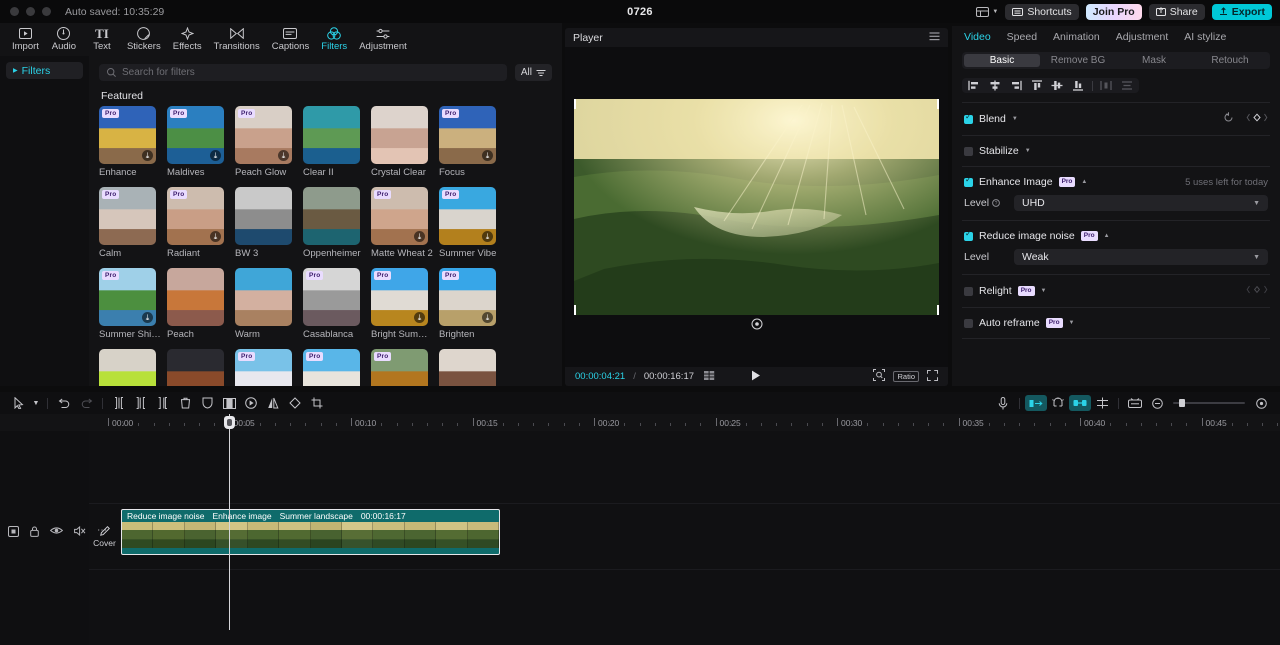 The height and width of the screenshot is (645, 1280). What do you see at coordinates (405, 304) in the screenshot?
I see `filter-item: Pro ⤓ Bright Summer` at bounding box center [405, 304].